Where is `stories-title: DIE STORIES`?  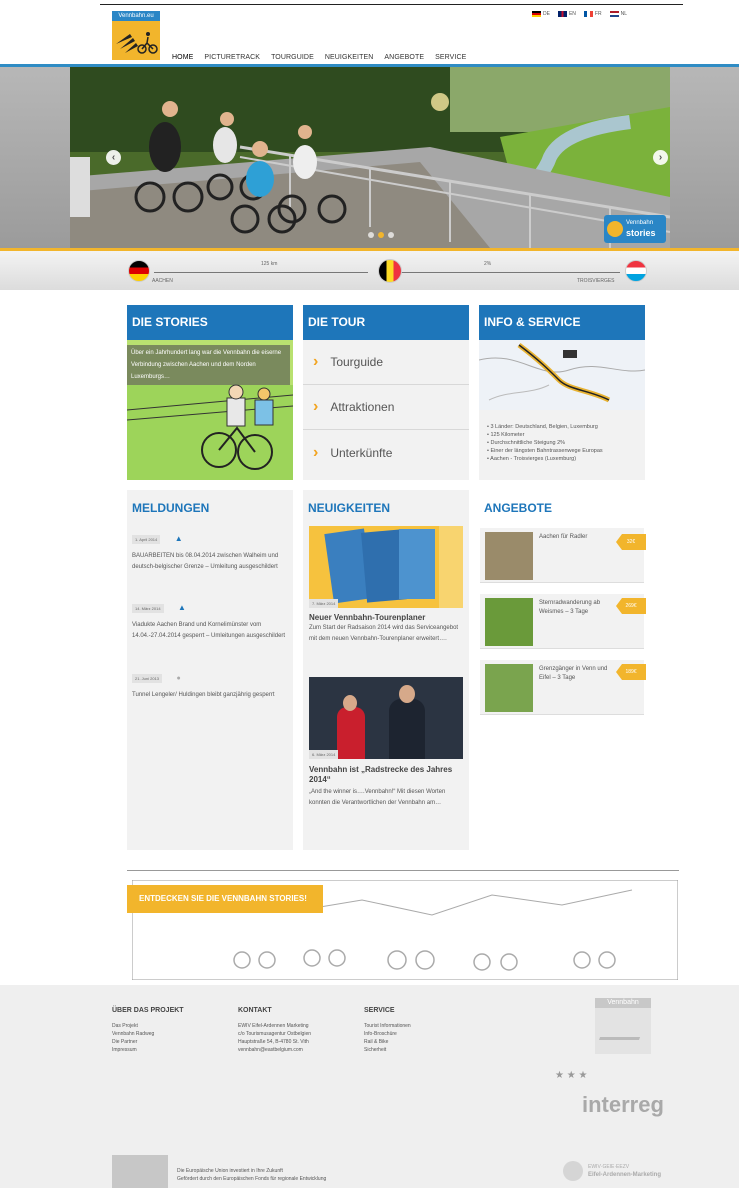 stories-title: DIE STORIES is located at coordinates (210, 322).